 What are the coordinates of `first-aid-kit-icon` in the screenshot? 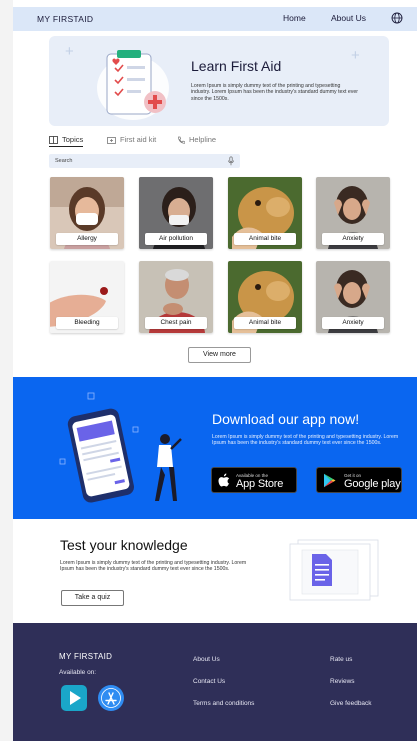 It's located at (111, 140).